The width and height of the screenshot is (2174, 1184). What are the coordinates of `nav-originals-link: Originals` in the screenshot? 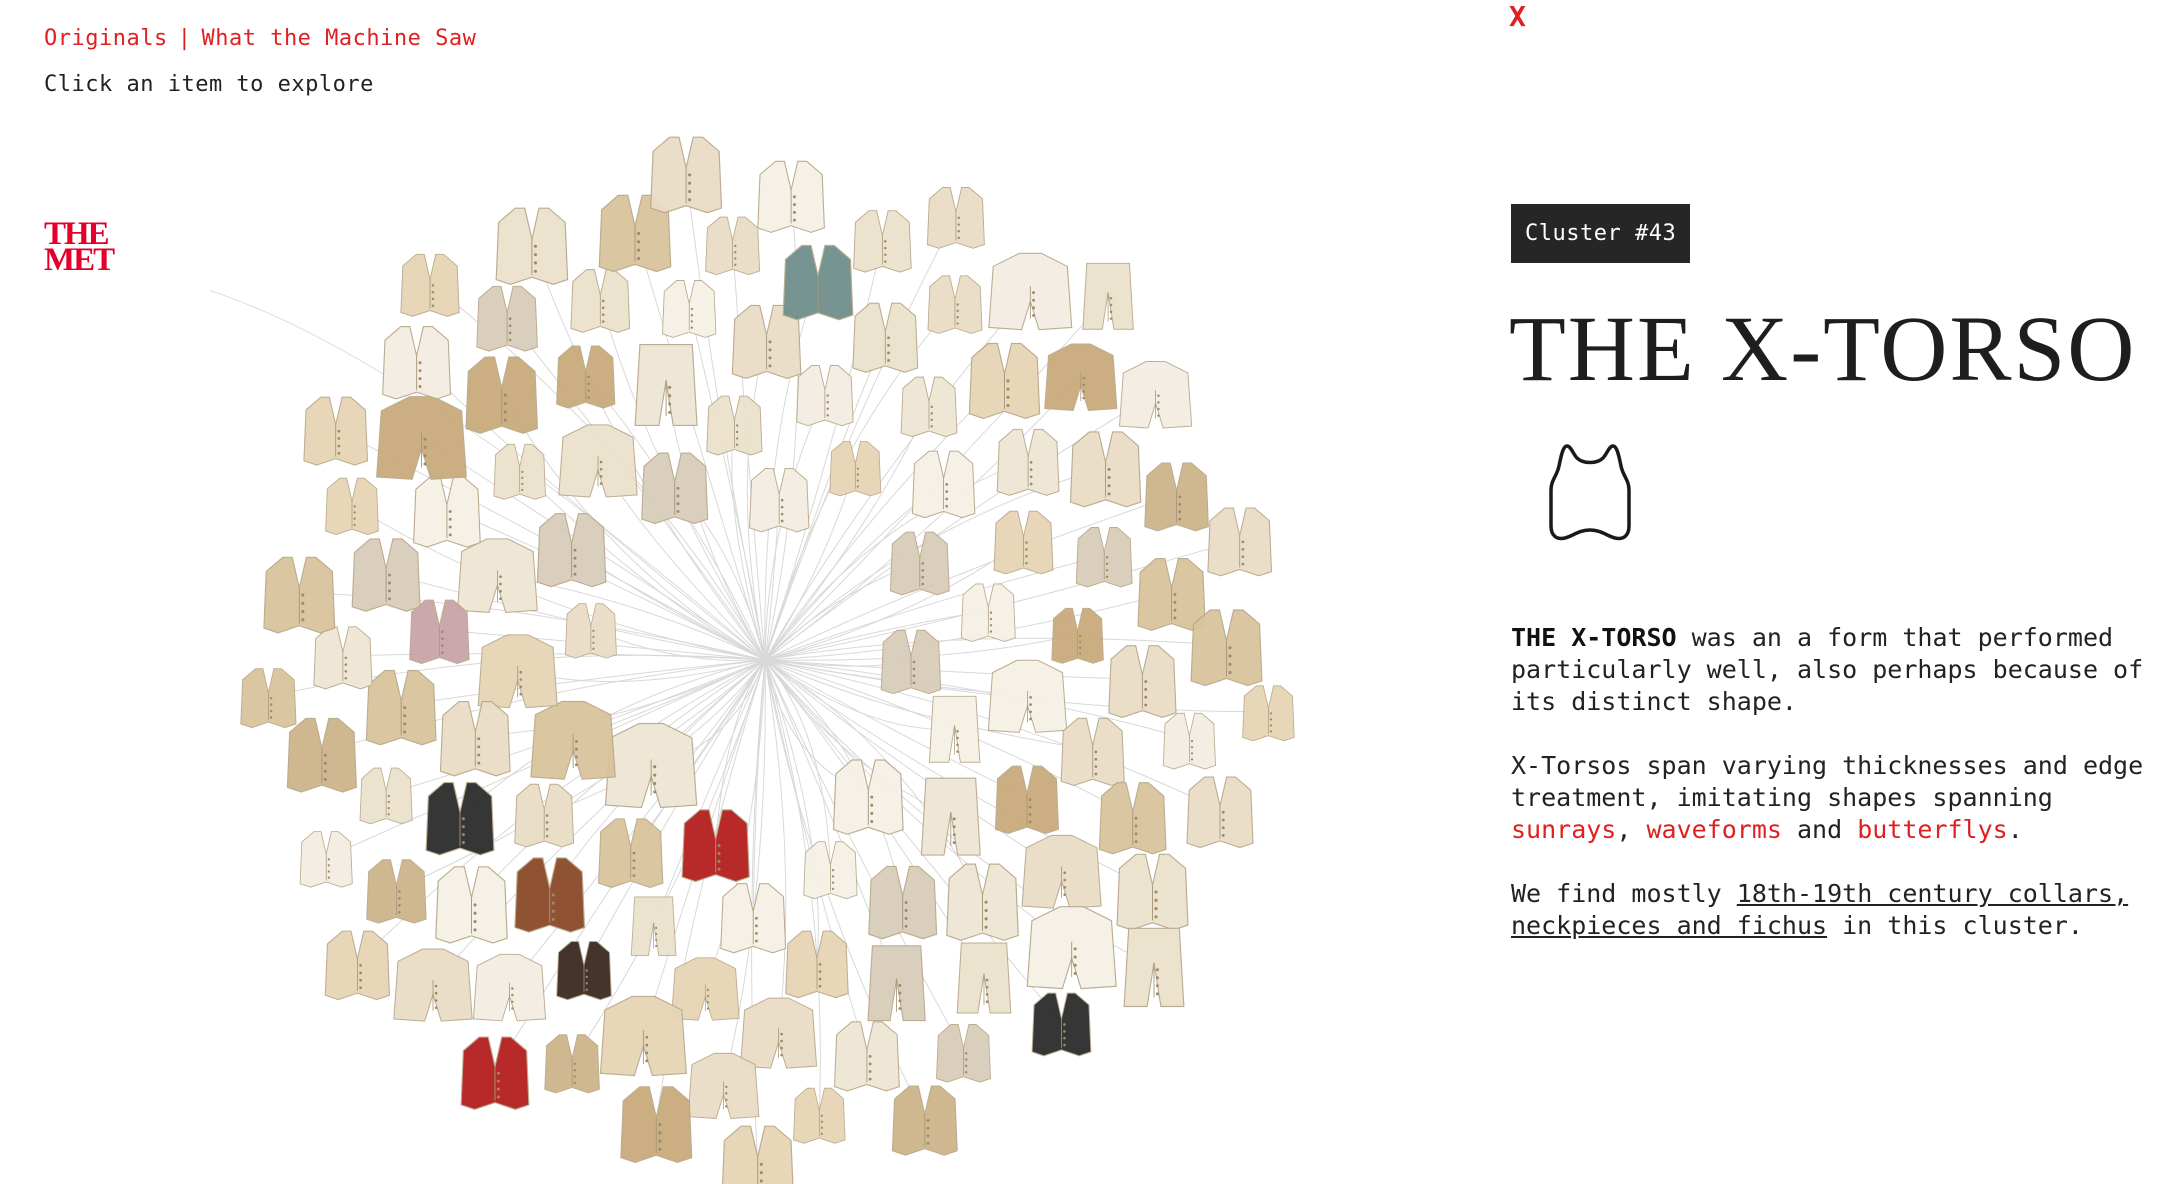 It's located at (106, 38).